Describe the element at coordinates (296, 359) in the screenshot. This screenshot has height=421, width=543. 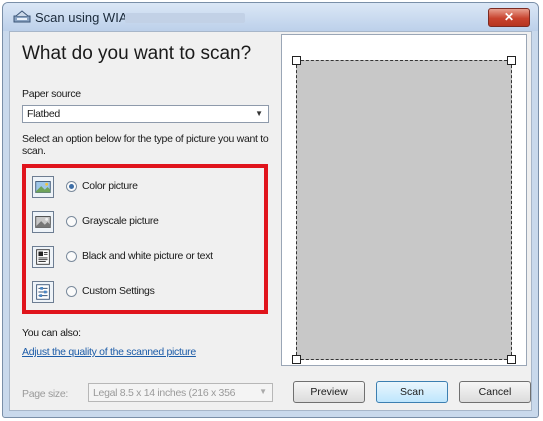
I see `crop-handle-bottom-left` at that location.